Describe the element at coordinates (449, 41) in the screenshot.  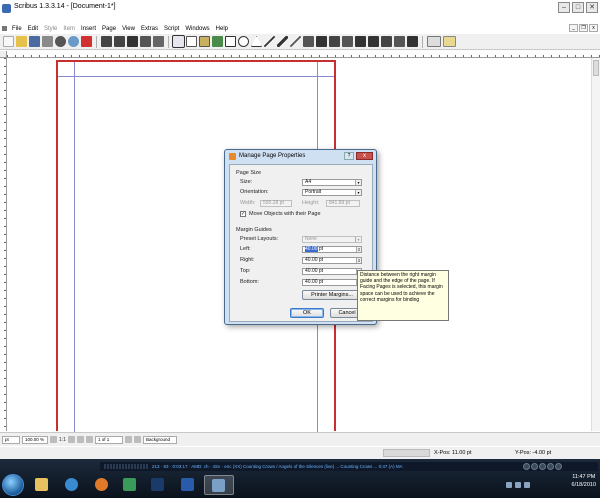
I see `pdf-annotations-icon` at that location.